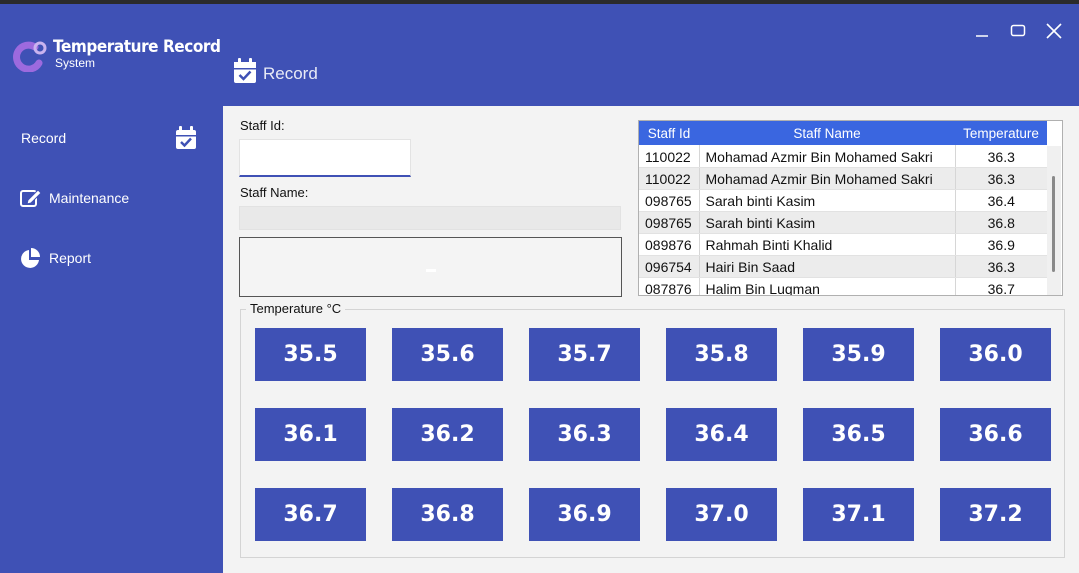  What do you see at coordinates (721, 354) in the screenshot?
I see `temp-button: 35.8` at bounding box center [721, 354].